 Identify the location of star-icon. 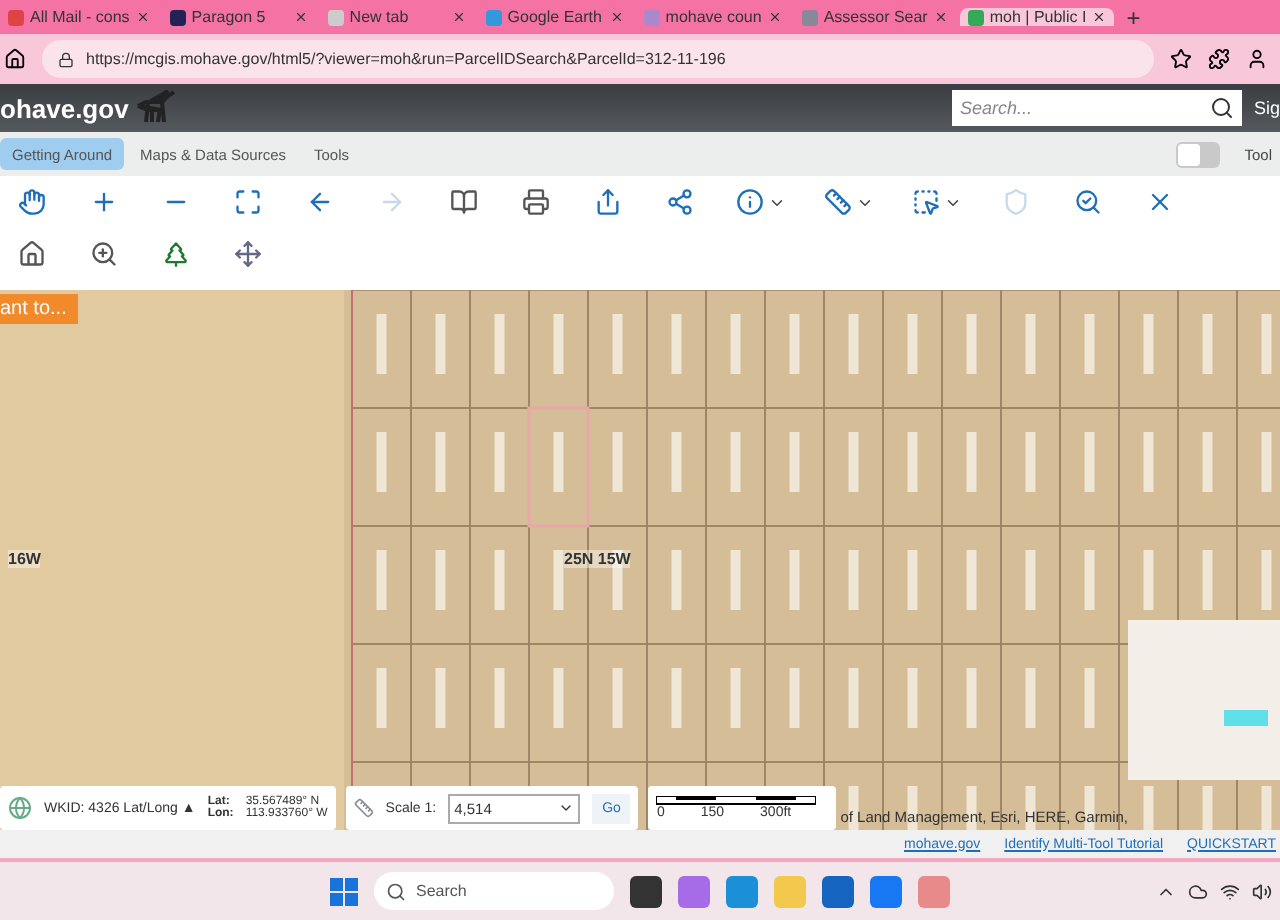
(1181, 59).